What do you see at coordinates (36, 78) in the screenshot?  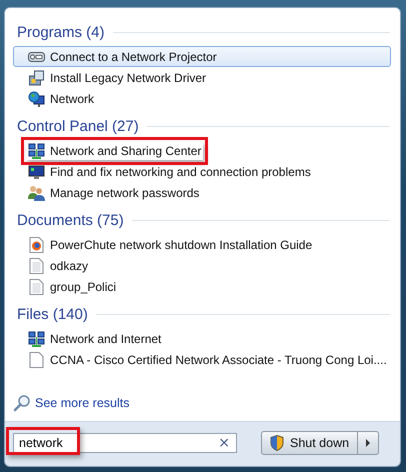 I see `installer-icon` at bounding box center [36, 78].